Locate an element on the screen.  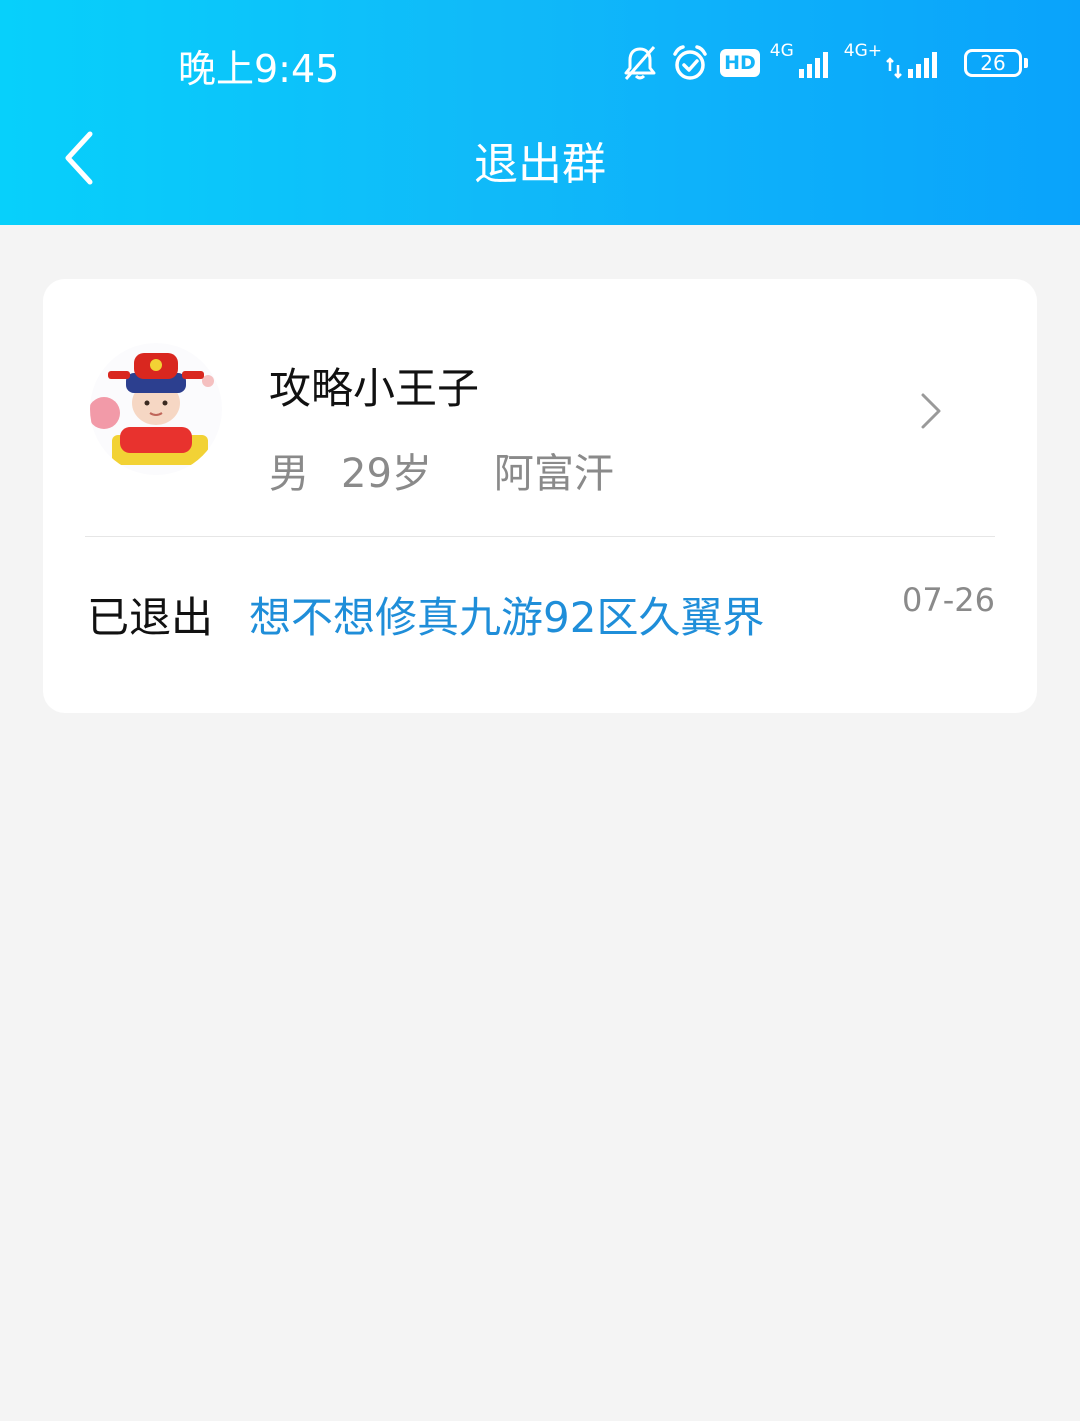
hd-voice-badge: HD is located at coordinates (740, 63).